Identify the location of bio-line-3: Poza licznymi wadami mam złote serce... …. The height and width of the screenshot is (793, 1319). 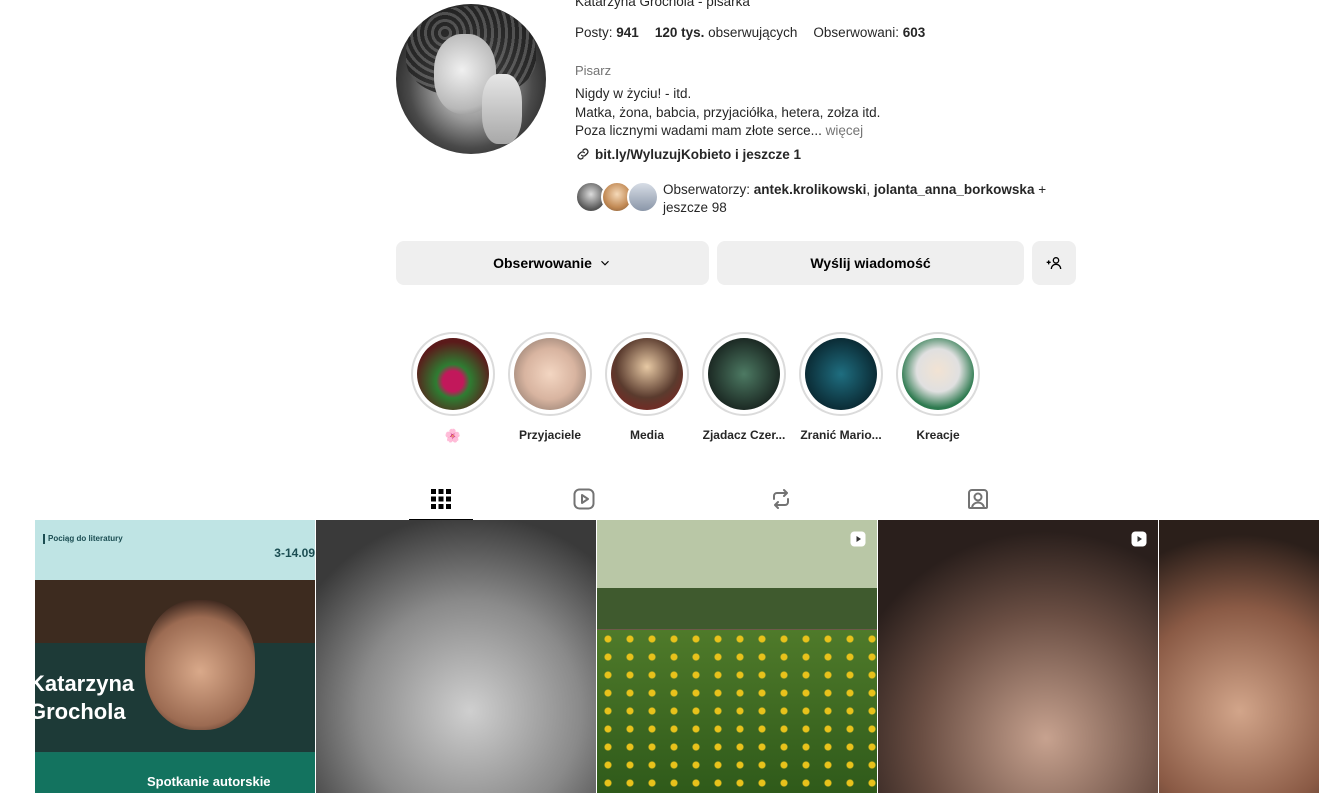
(727, 131).